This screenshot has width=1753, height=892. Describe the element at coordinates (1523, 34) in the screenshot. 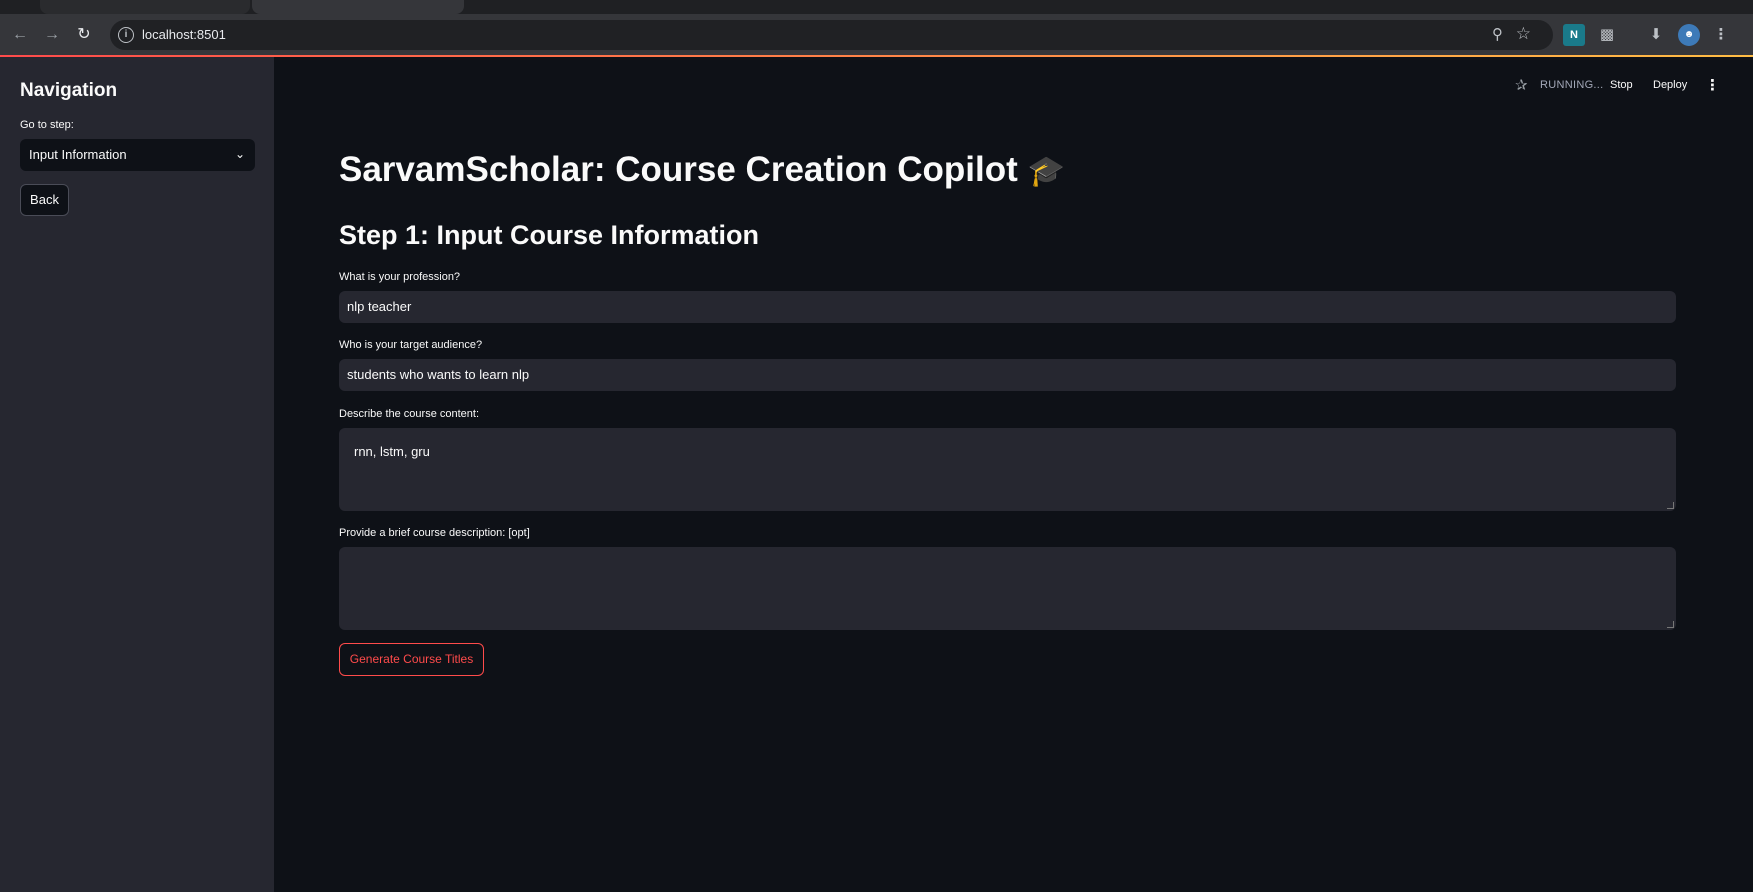

I see `bookmark-star-icon: ☆` at that location.